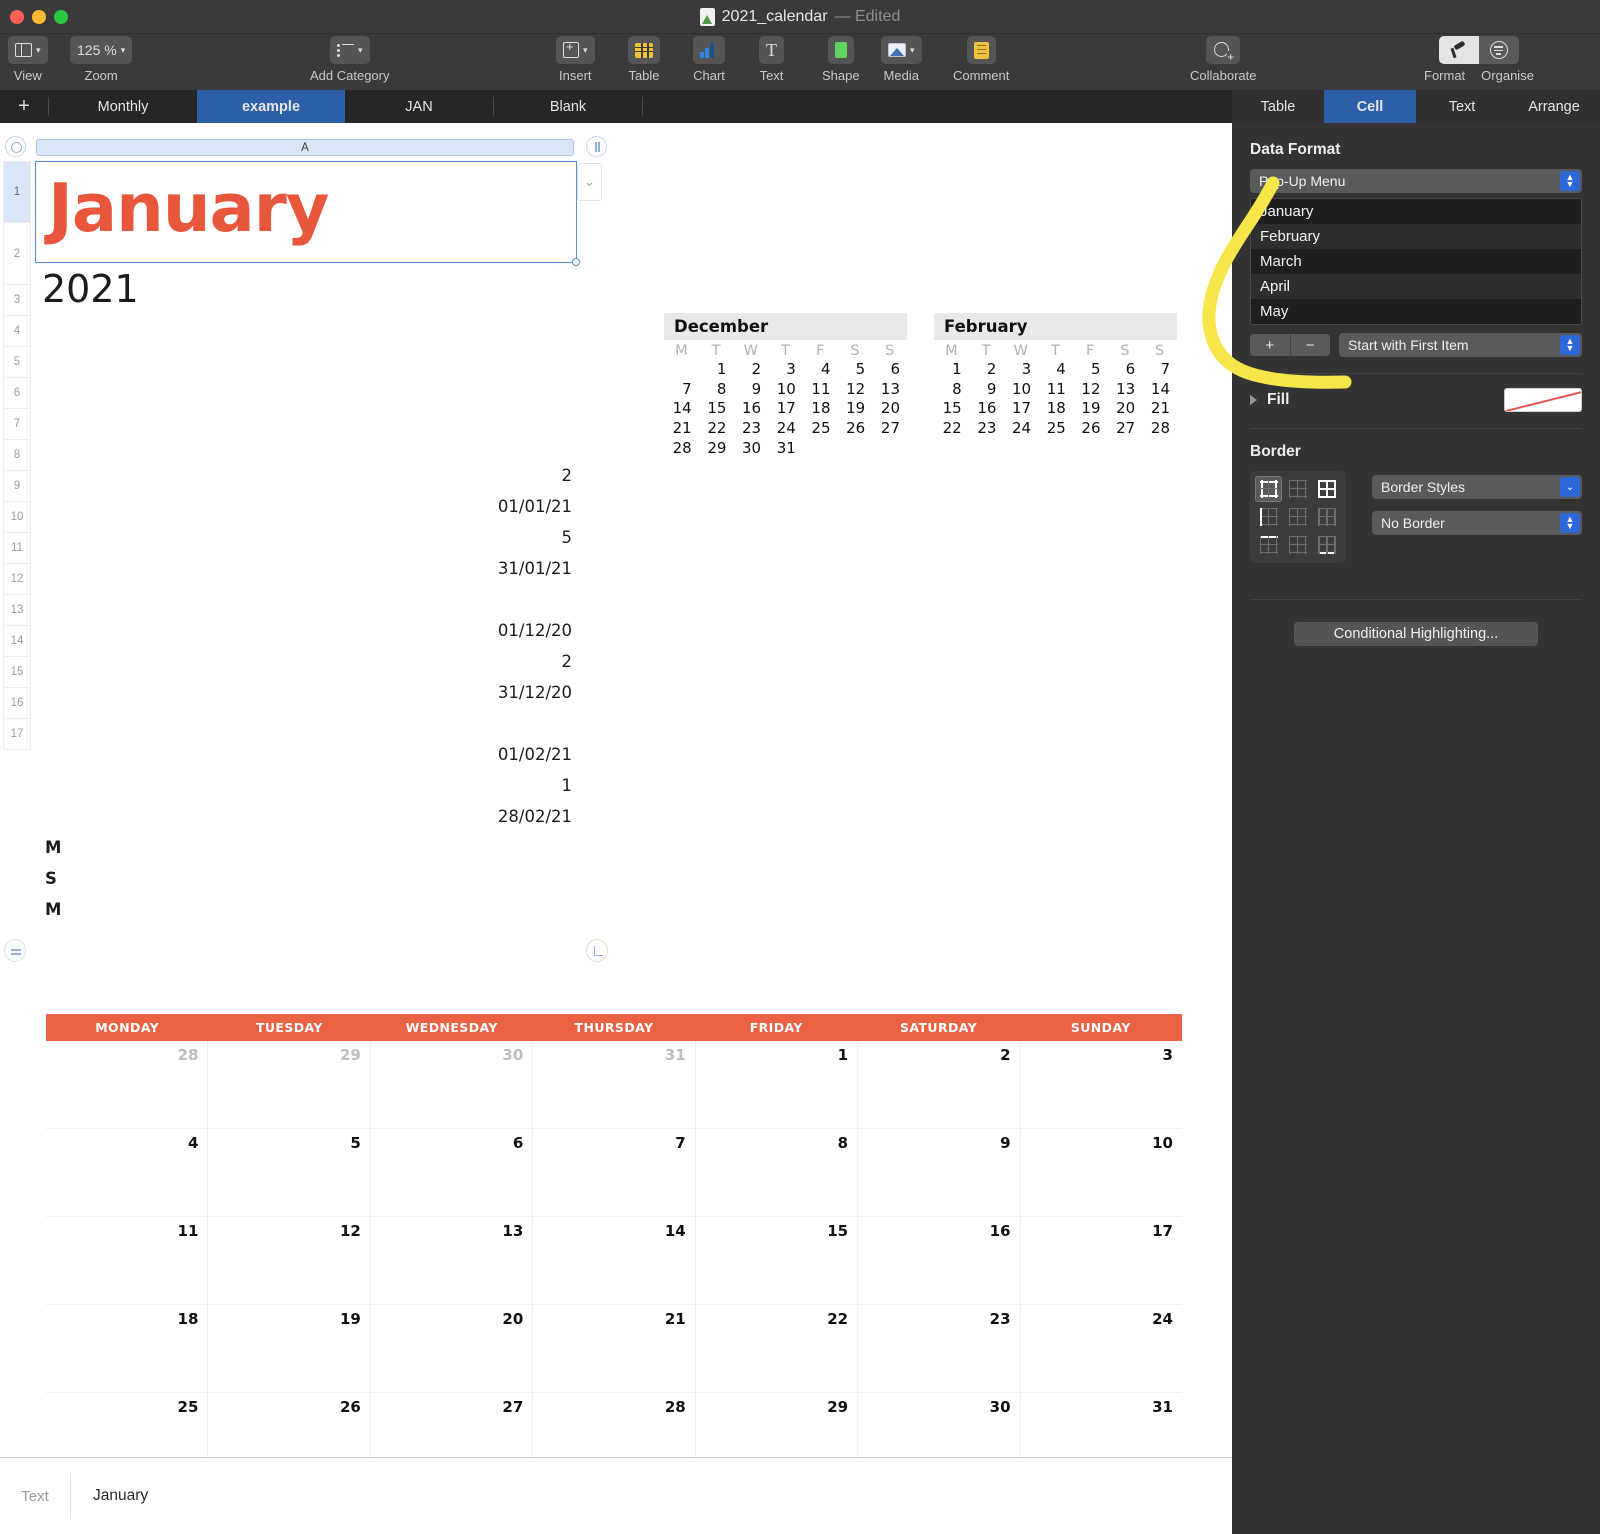 The height and width of the screenshot is (1534, 1600). What do you see at coordinates (901, 59) in the screenshot?
I see `toolbar-media: ▾ Media` at bounding box center [901, 59].